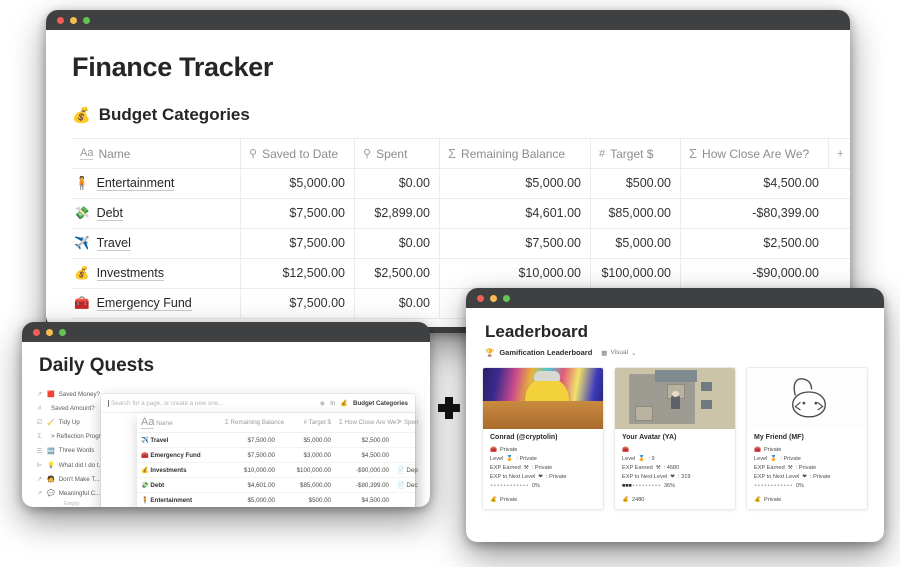 This screenshot has width=900, height=567. What do you see at coordinates (307, 455) in the screenshot?
I see `popup-cell-target: $3,000.00` at bounding box center [307, 455].